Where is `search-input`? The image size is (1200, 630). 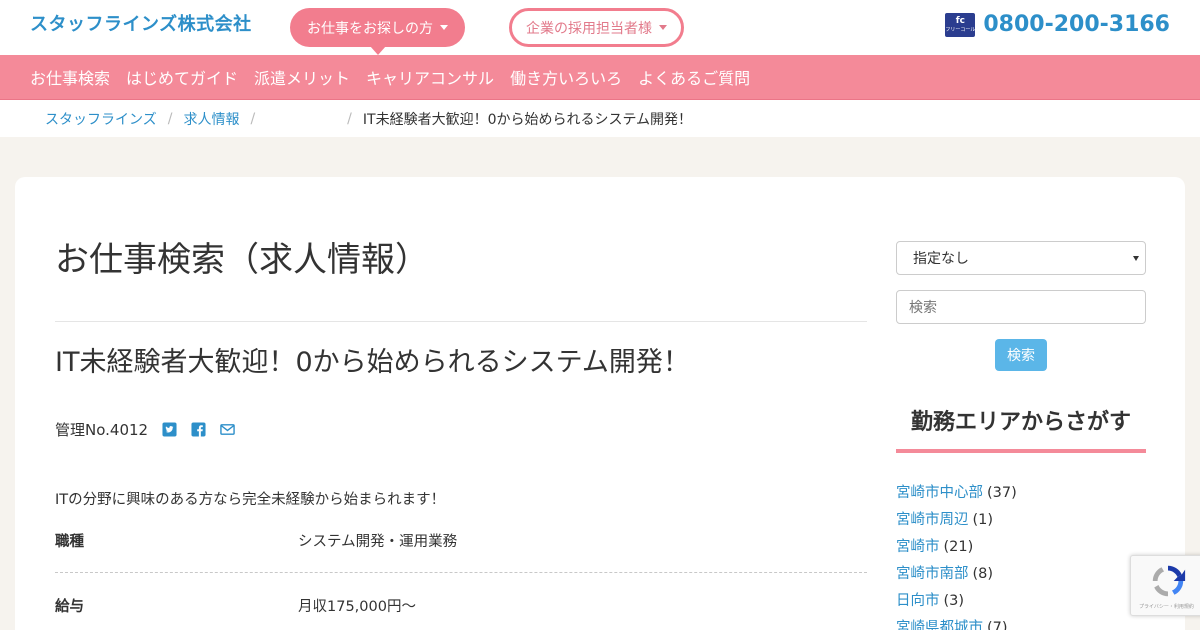 search-input is located at coordinates (1021, 307).